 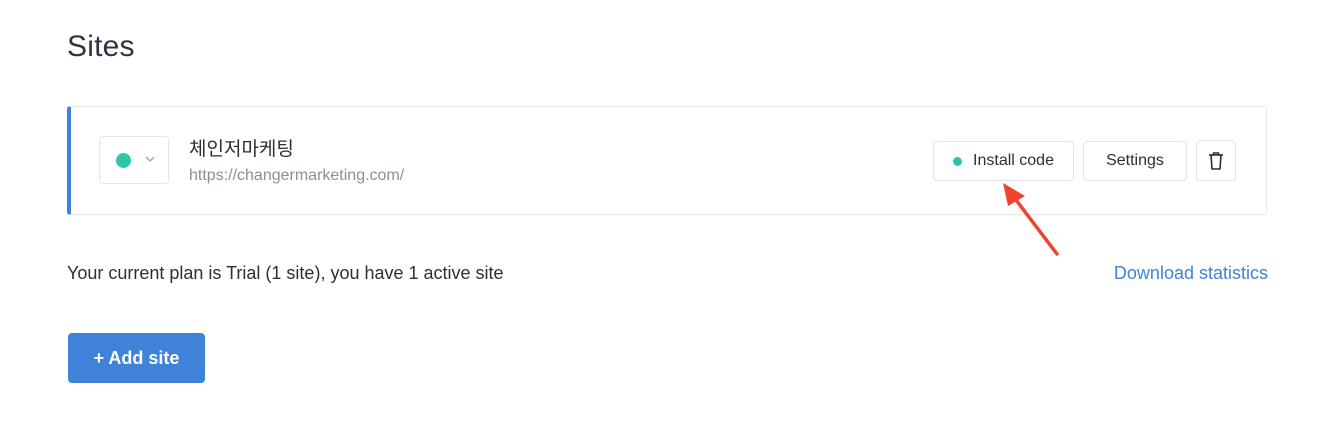 I want to click on site-status-dropdown, so click(x=134, y=160).